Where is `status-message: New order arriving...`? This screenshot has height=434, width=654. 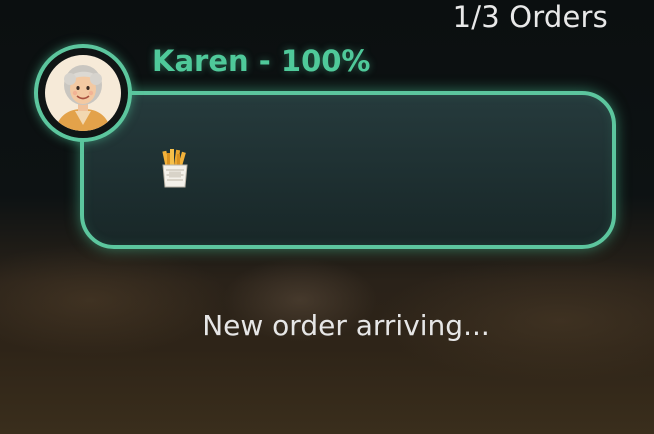 status-message: New order arriving... is located at coordinates (346, 325).